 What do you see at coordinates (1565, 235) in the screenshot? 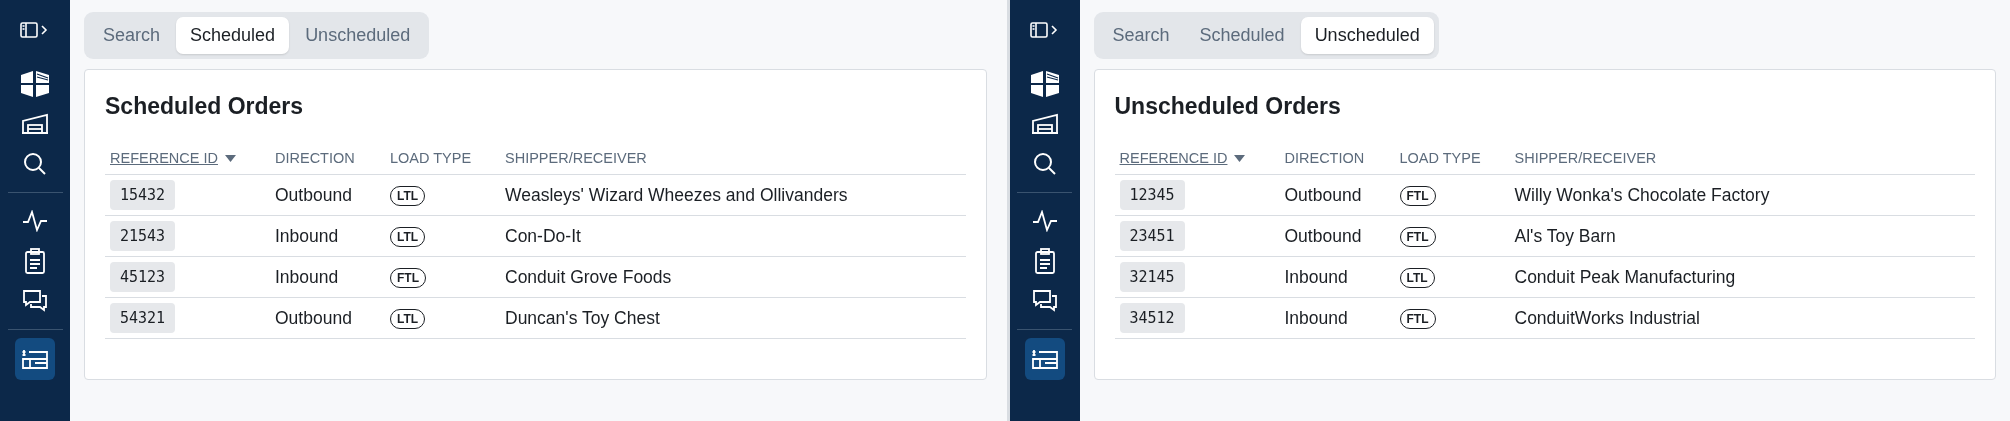
I see `table-cell: Al's Toy Barn` at bounding box center [1565, 235].